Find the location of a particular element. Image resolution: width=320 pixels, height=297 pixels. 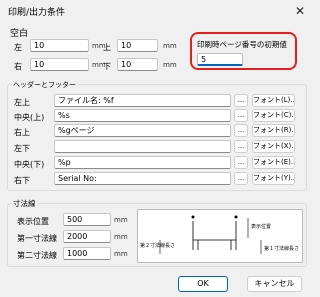

hf-label-top-left: 左上 is located at coordinates (22, 102).